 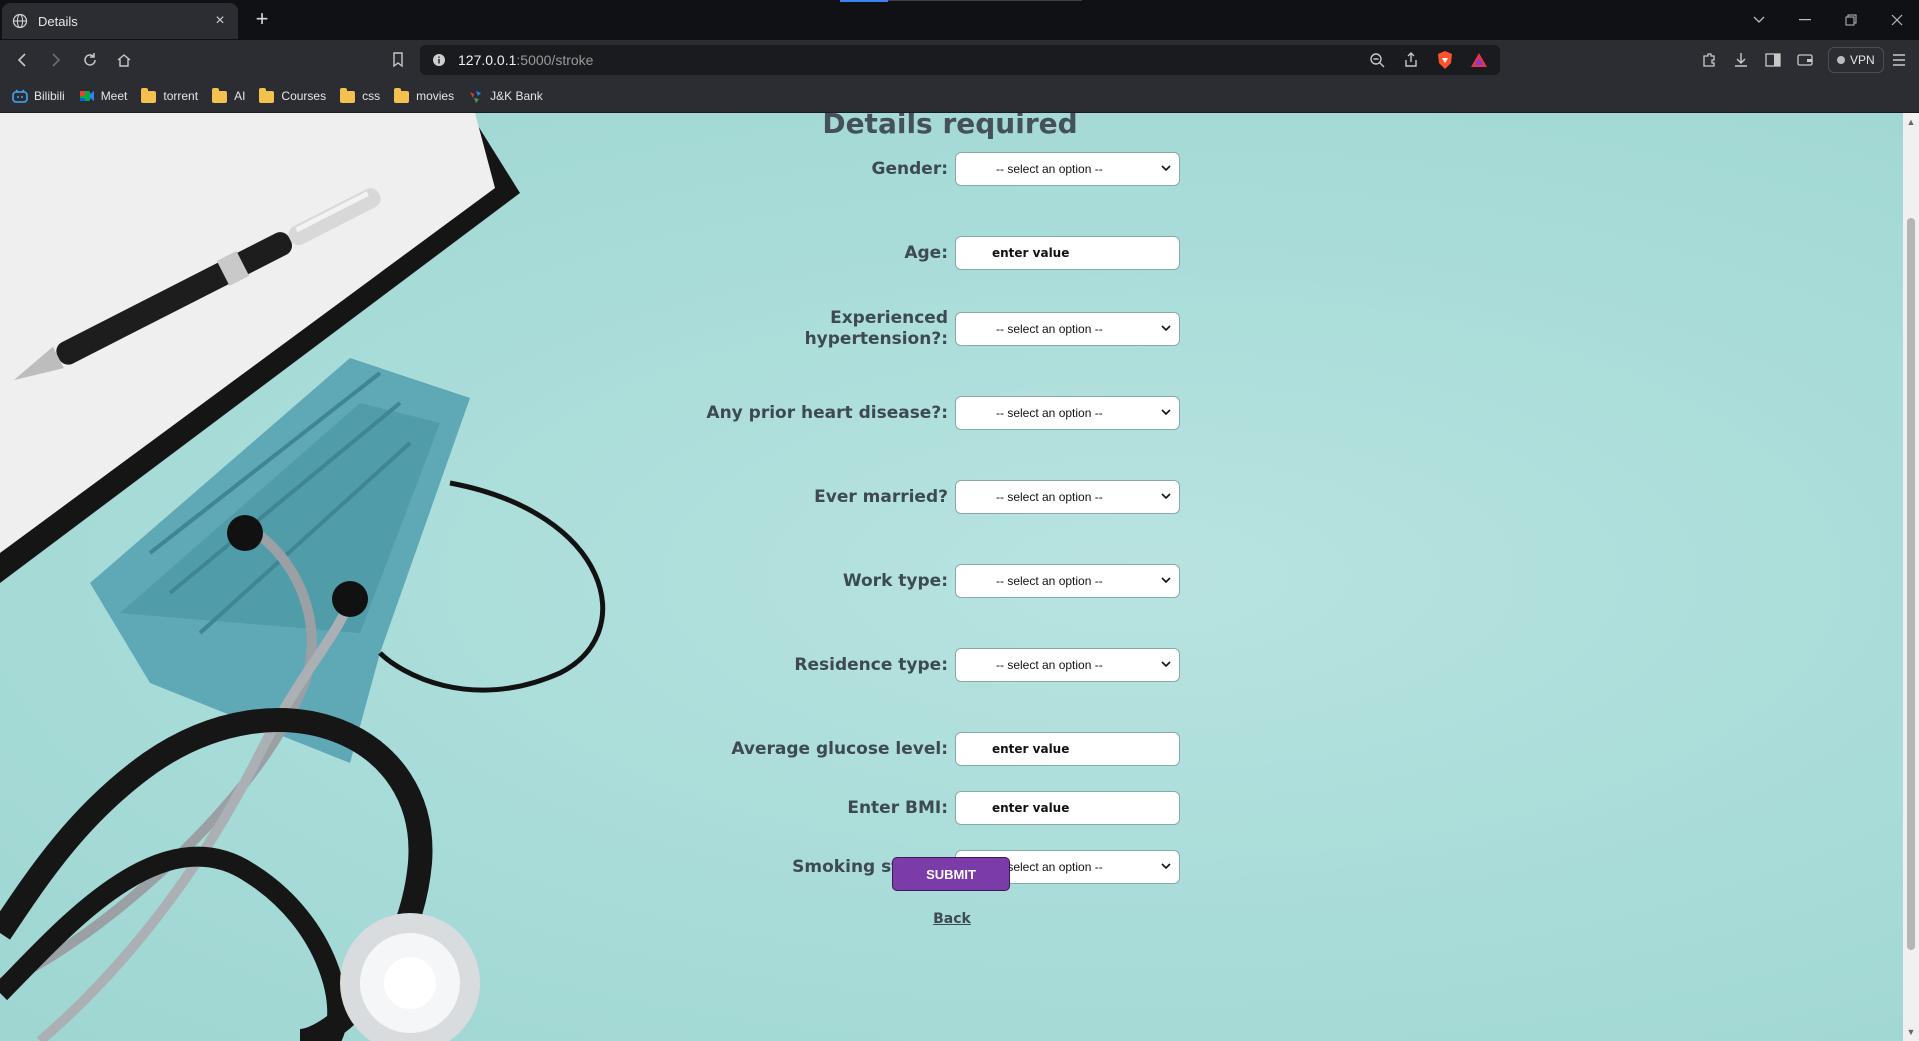 What do you see at coordinates (1479, 60) in the screenshot?
I see `brave-rewards-icon` at bounding box center [1479, 60].